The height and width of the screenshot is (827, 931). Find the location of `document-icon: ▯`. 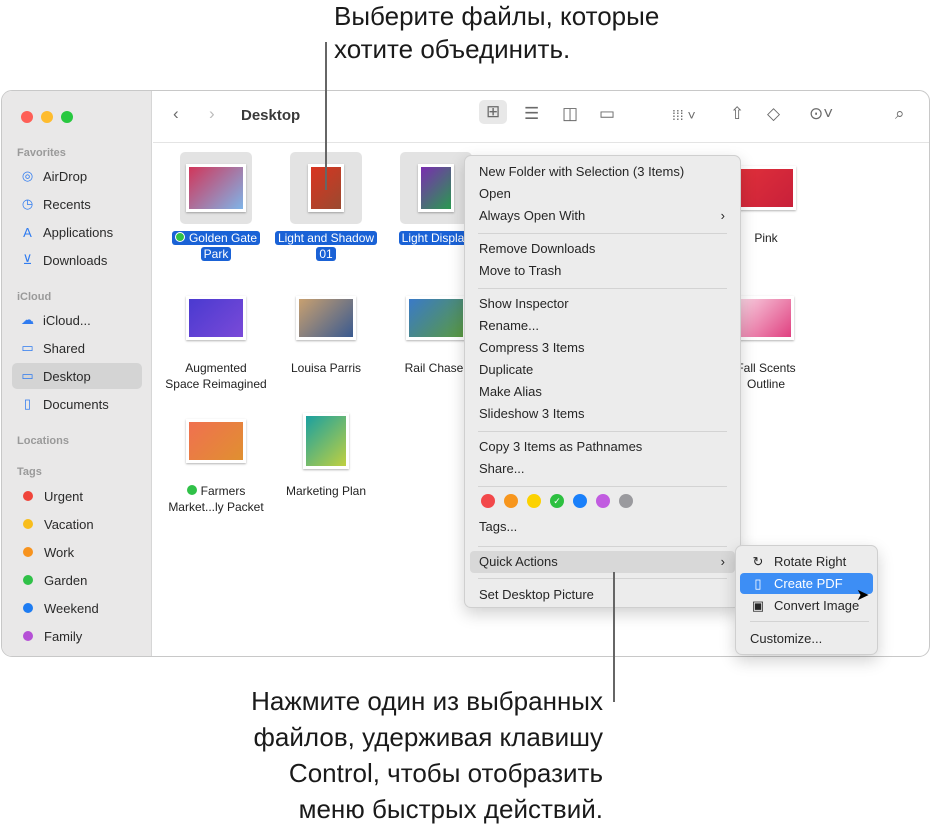

document-icon: ▯ is located at coordinates (758, 583).